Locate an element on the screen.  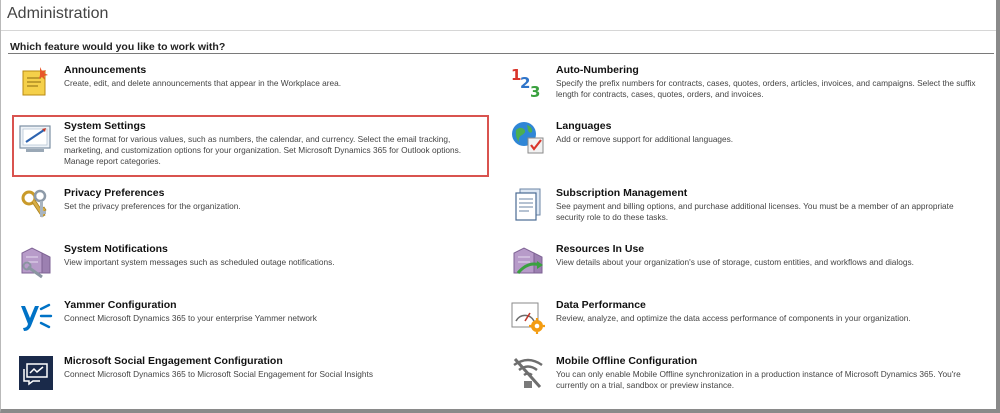
feature-title: Subscription Management is located at coordinates (622, 193).